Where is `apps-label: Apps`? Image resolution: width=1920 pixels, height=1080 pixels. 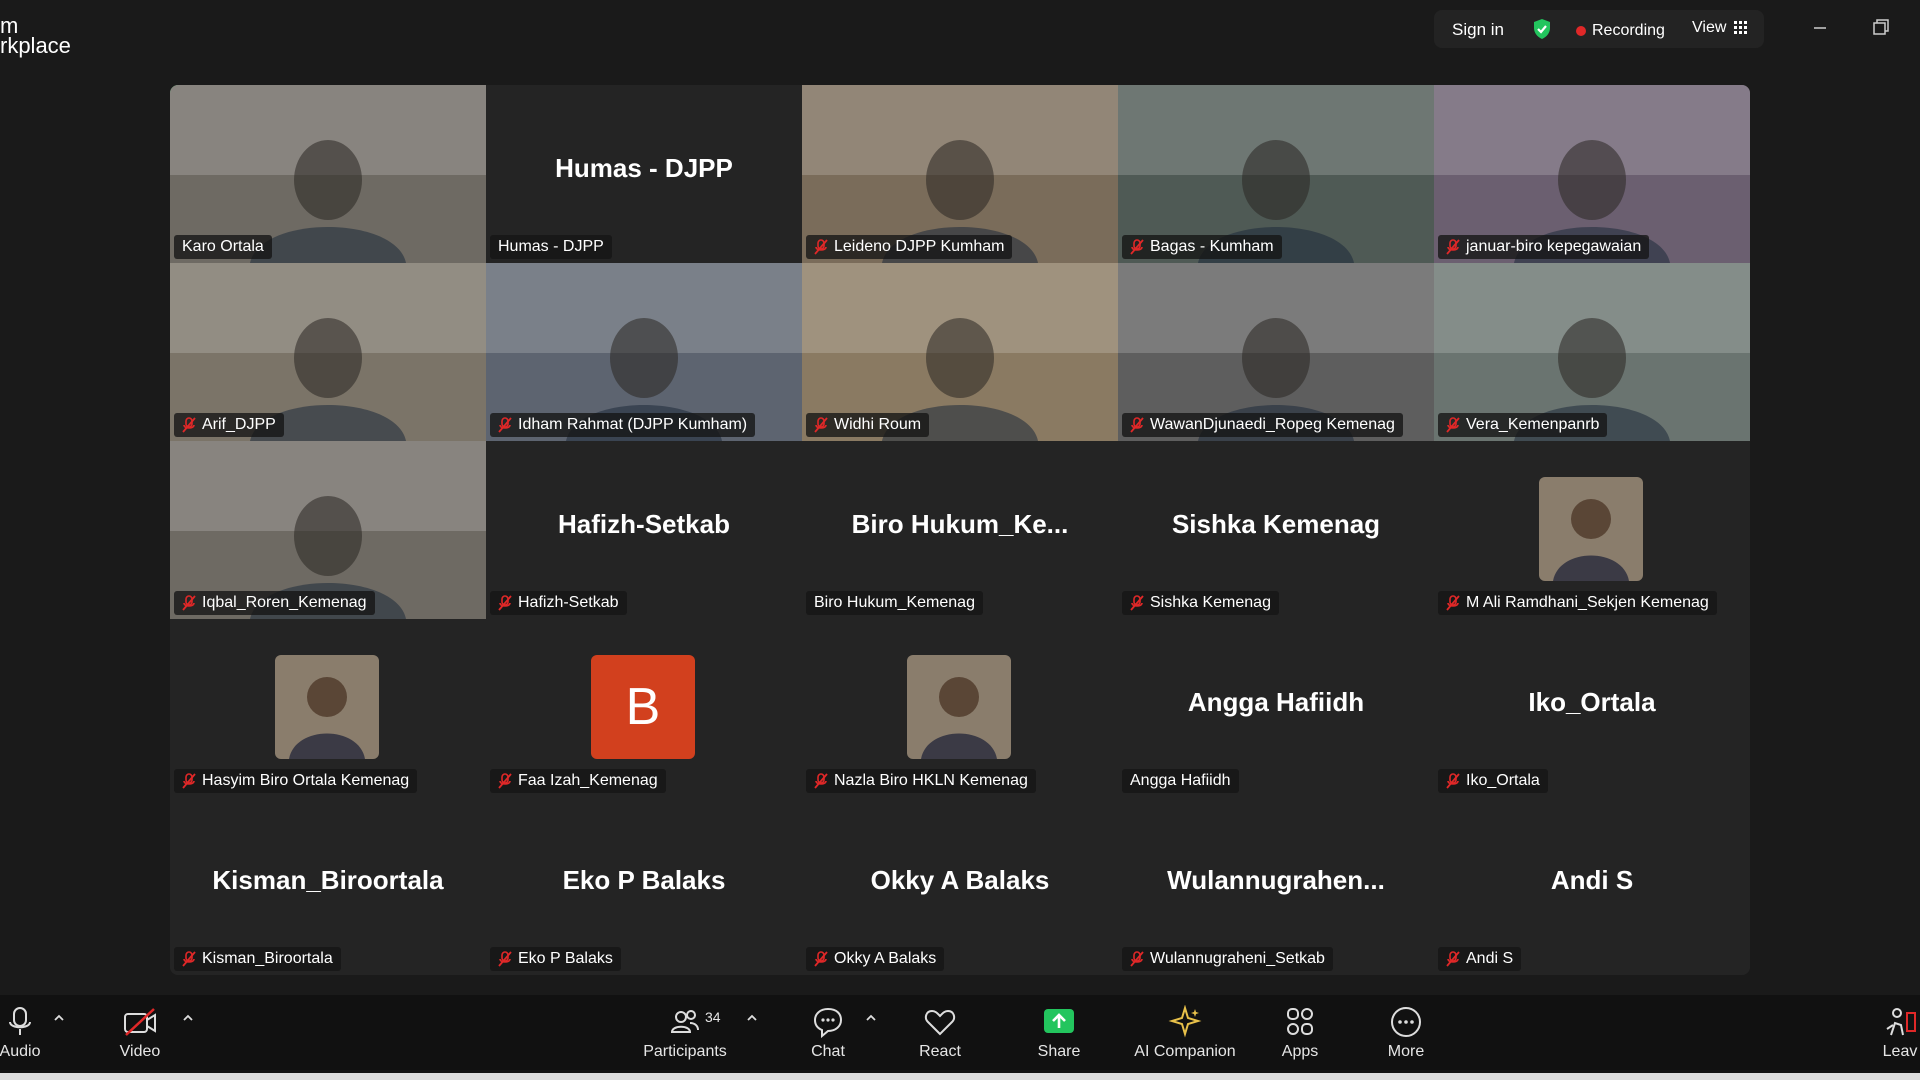
apps-label: Apps is located at coordinates (1300, 1051).